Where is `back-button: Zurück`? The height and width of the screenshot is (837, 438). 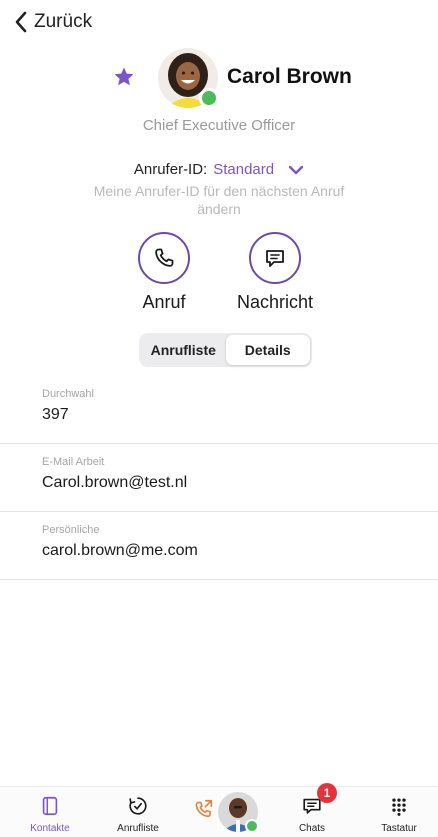
back-button: Zurück is located at coordinates (53, 22).